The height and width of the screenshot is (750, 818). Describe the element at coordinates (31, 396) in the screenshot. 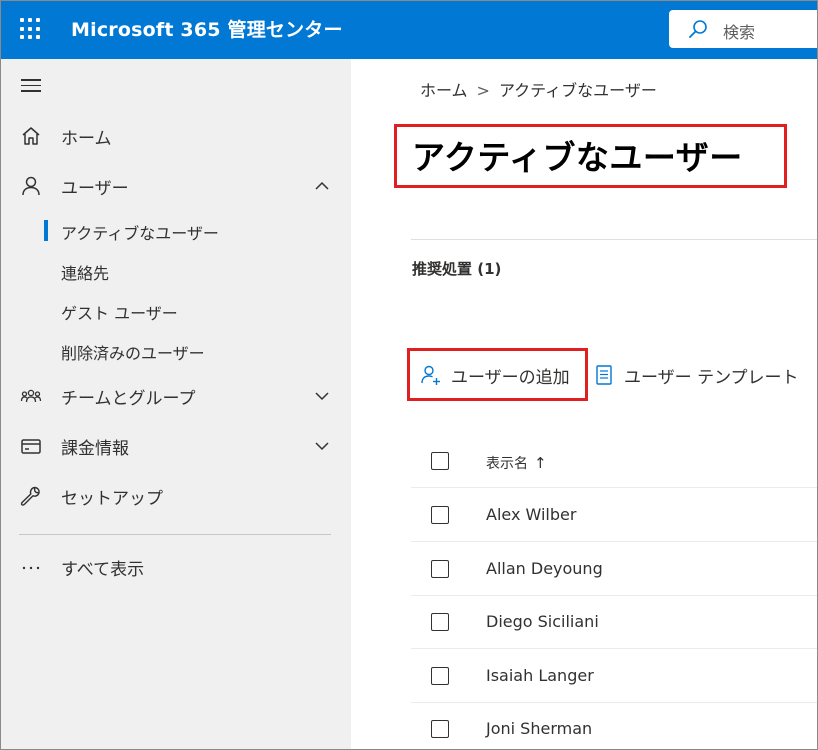

I see `people-team-icon` at that location.